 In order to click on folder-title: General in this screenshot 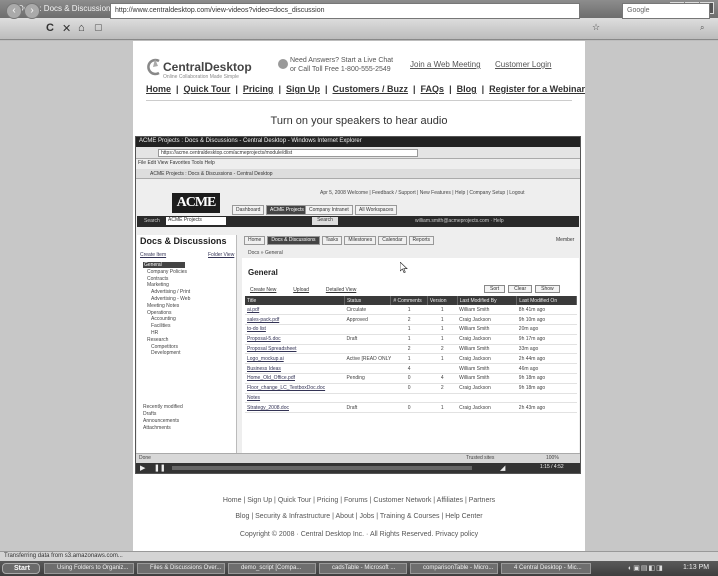, I will do `click(263, 272)`.